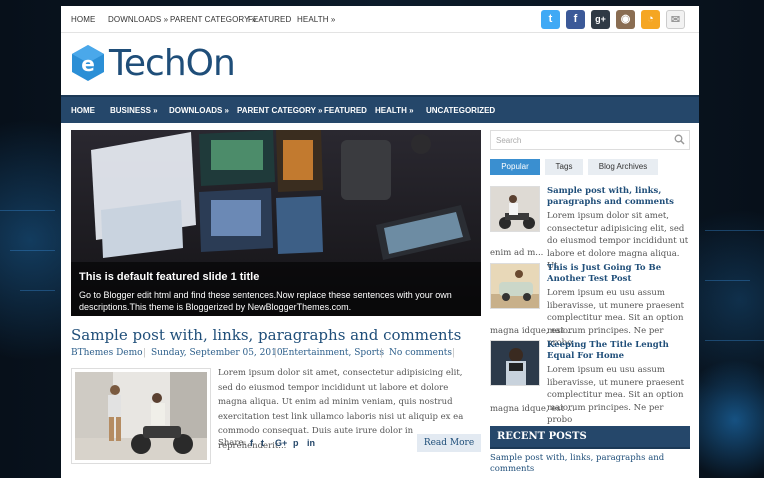 Image resolution: width=764 pixels, height=478 pixels. I want to click on instagram-icon: ◉, so click(625, 19).